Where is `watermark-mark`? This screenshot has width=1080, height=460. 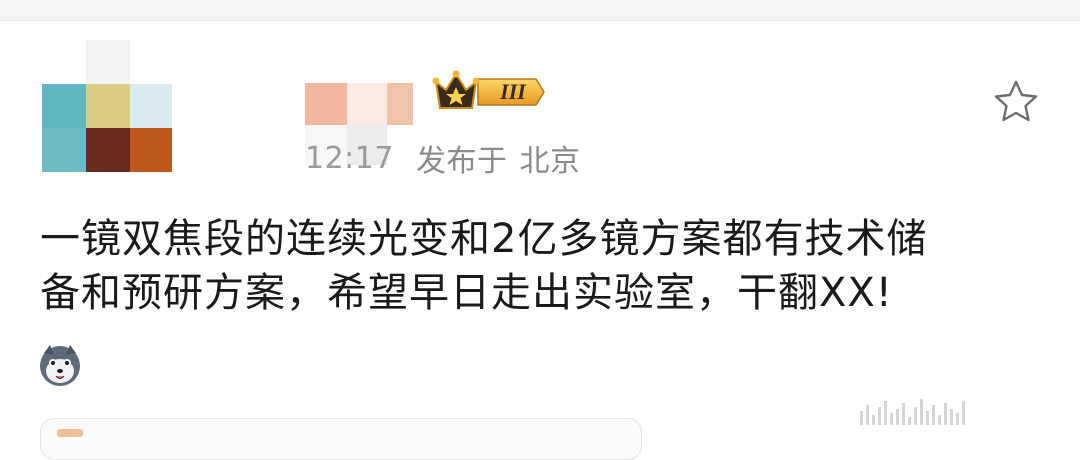
watermark-mark is located at coordinates (960, 405).